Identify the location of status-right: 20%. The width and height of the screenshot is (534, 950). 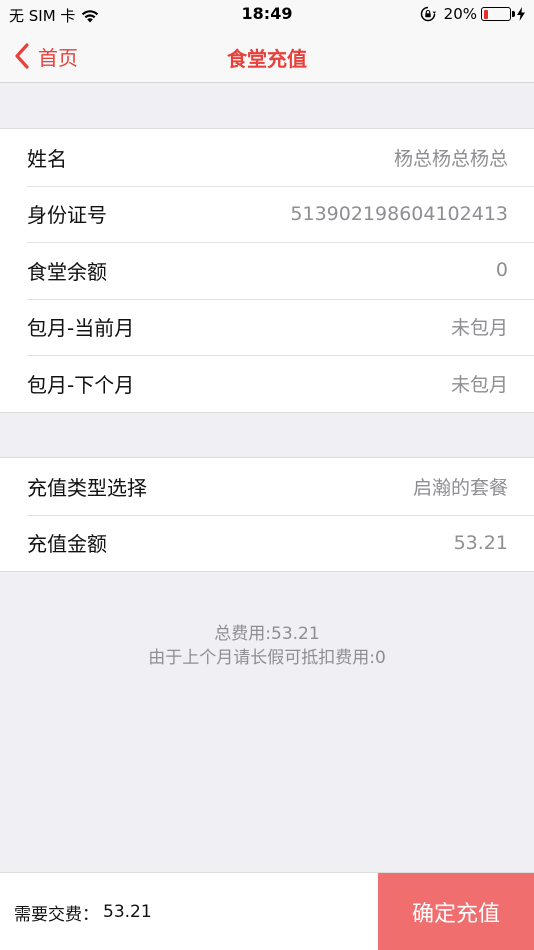
(473, 14).